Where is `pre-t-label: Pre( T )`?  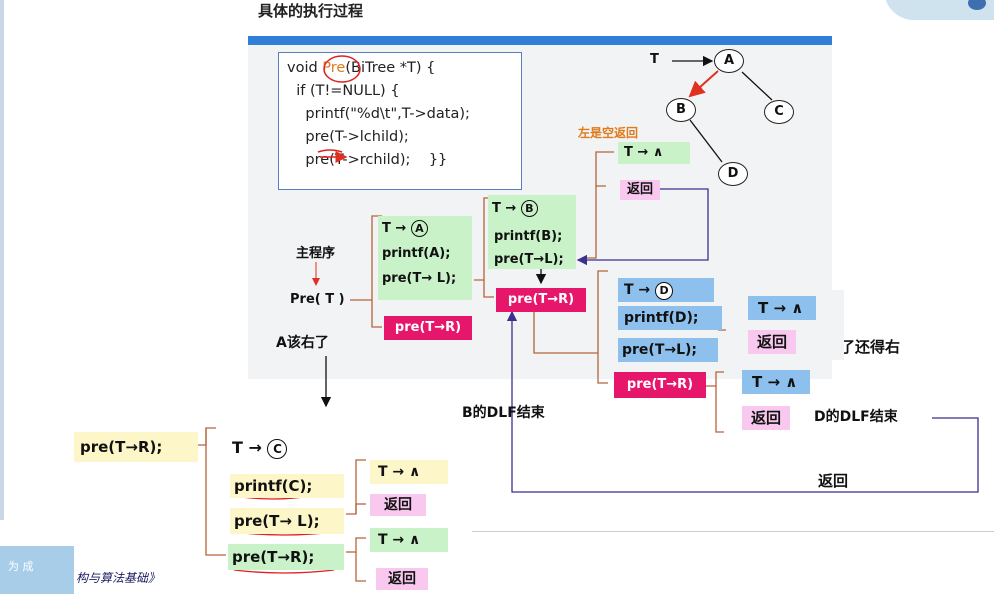 pre-t-label: Pre( T ) is located at coordinates (317, 299).